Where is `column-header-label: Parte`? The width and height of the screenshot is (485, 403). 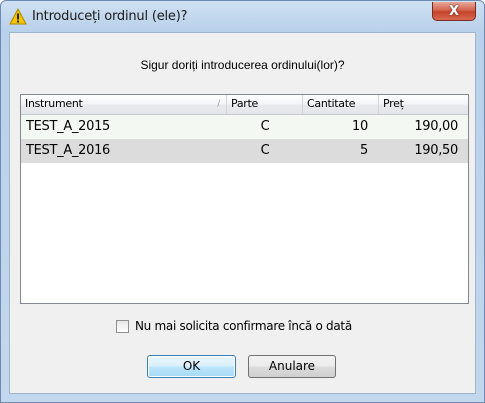 column-header-label: Parte is located at coordinates (244, 103).